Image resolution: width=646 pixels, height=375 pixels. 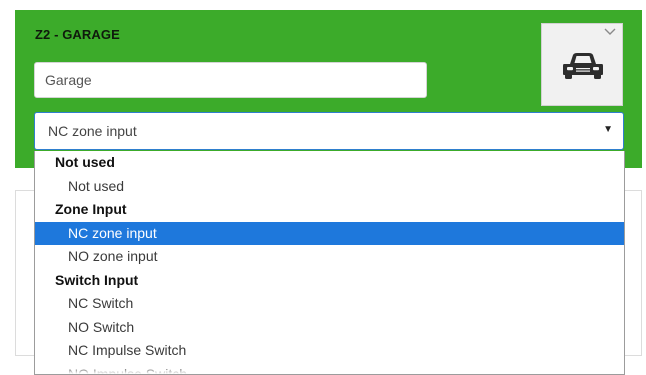 I want to click on option-not-used: Not used, so click(x=329, y=187).